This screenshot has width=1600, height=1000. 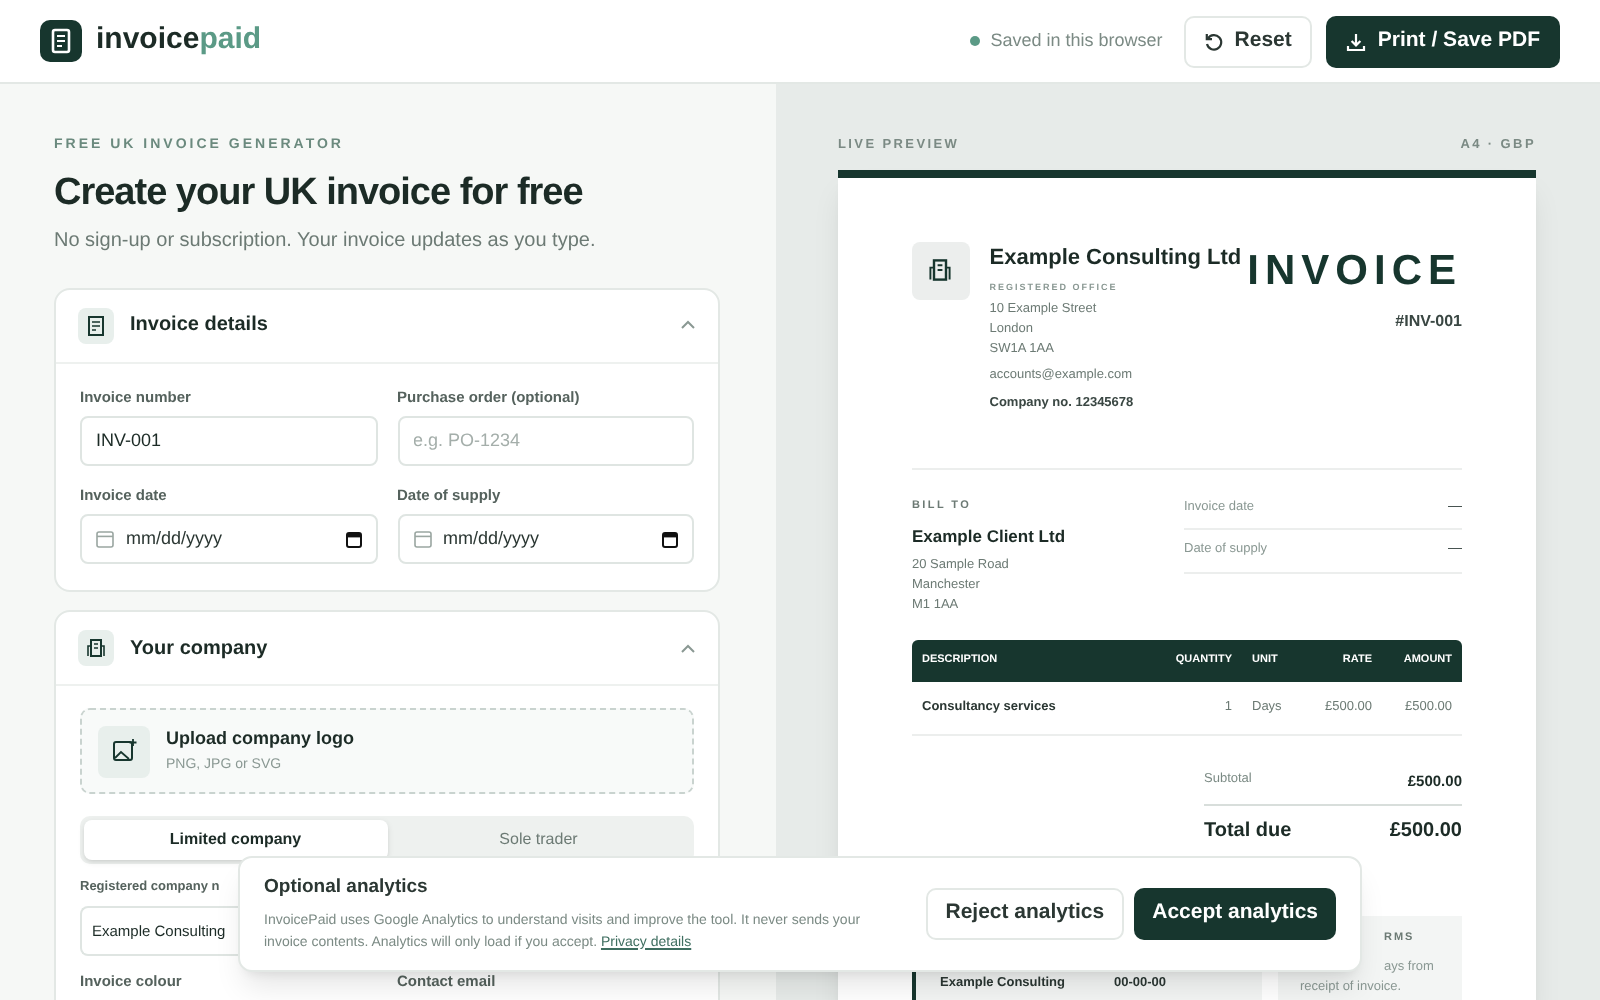 What do you see at coordinates (326, 241) in the screenshot?
I see `page-subtitle: No sign-up or subscription. Your invoice updates as you type.` at bounding box center [326, 241].